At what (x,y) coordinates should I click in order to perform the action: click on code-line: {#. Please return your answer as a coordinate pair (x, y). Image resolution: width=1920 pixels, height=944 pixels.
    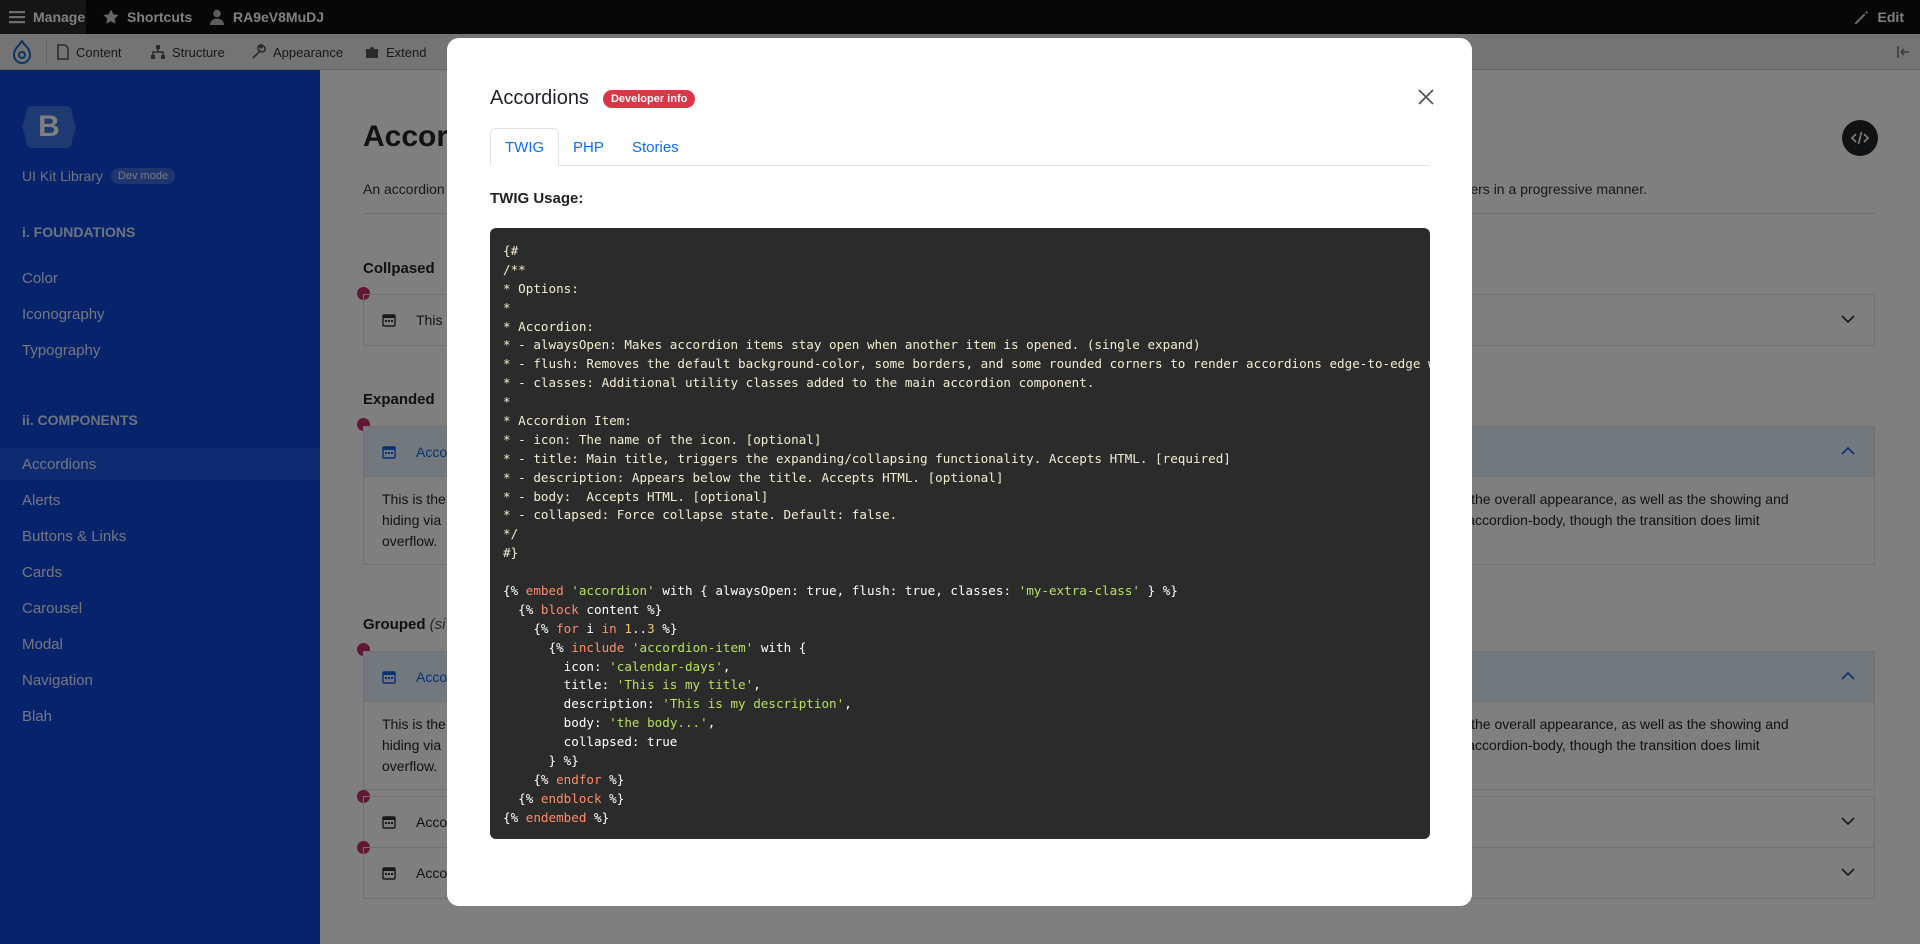
    Looking at the image, I should click on (511, 250).